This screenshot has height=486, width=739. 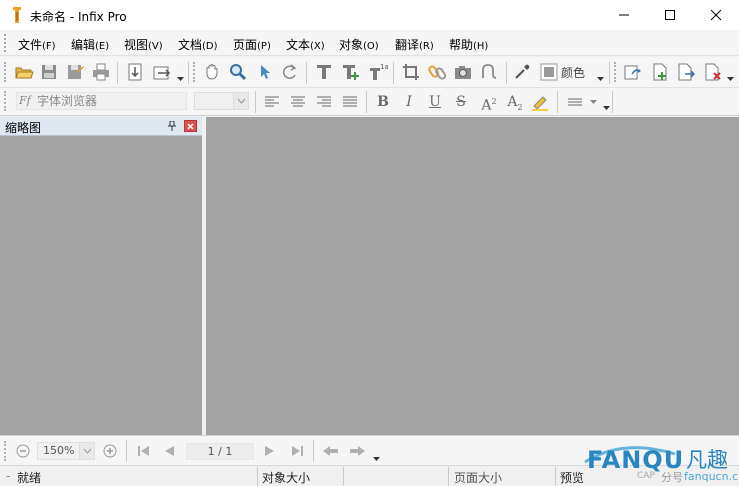 I want to click on path-tool-button, so click(x=490, y=72).